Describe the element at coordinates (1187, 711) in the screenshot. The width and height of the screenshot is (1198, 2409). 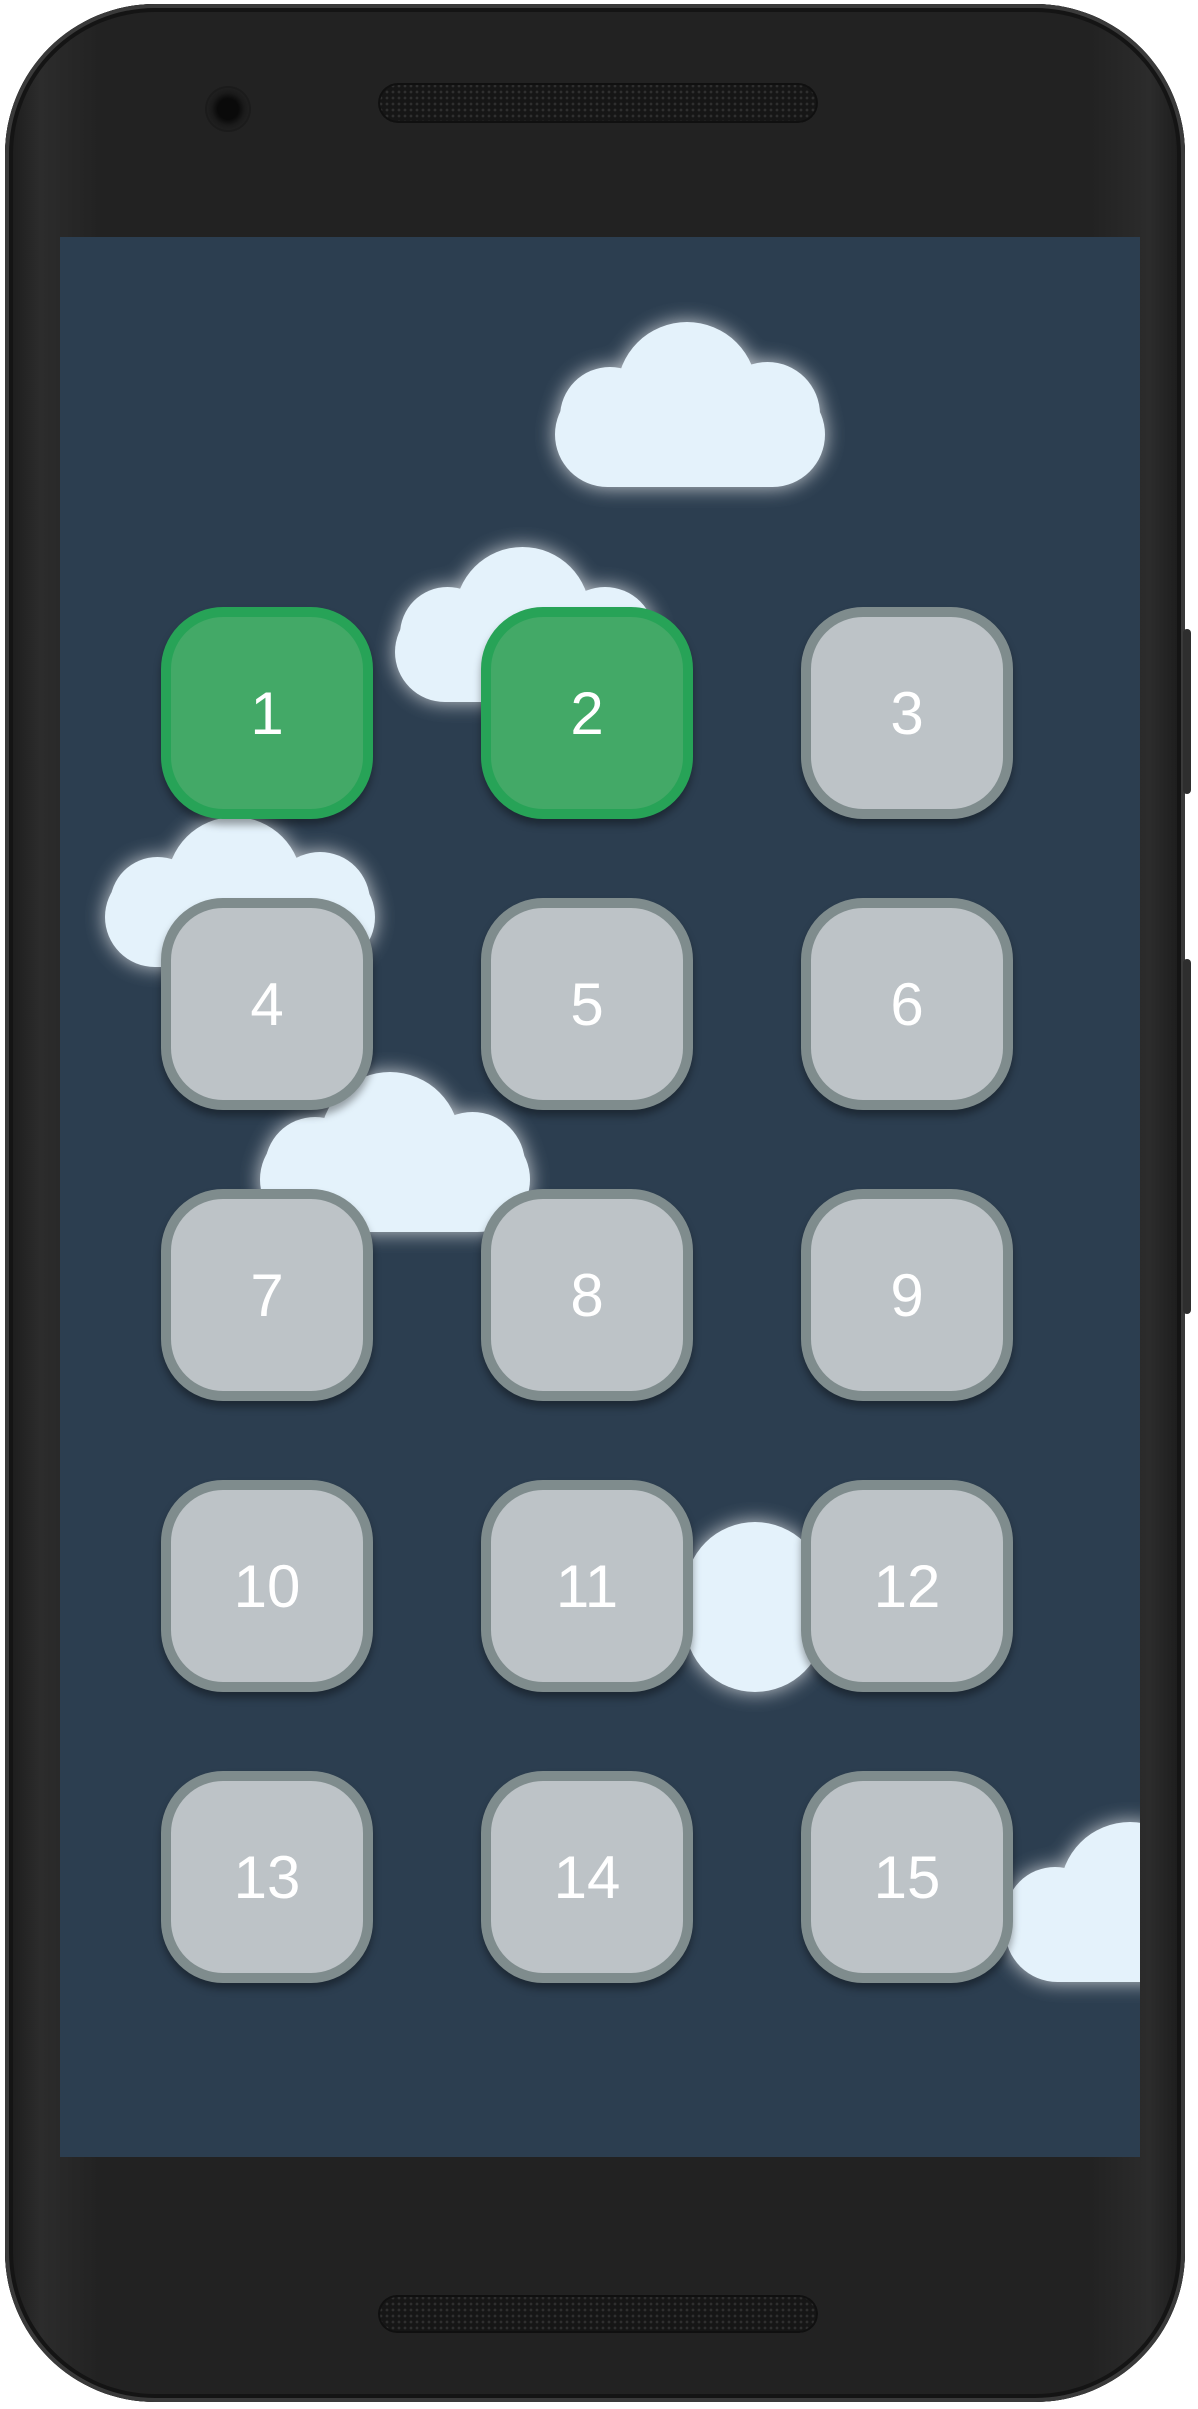
I see `power-button` at that location.